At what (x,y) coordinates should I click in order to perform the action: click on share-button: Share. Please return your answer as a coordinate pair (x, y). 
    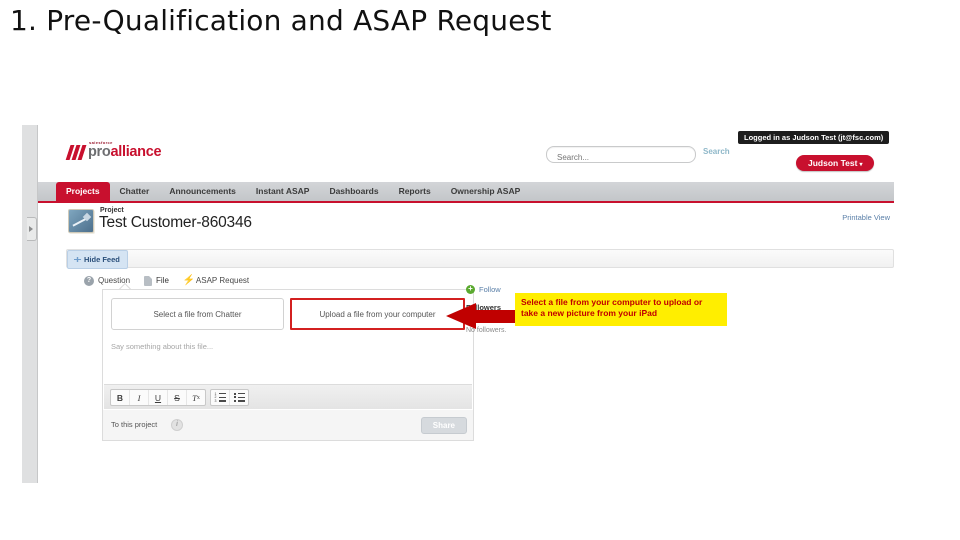
    Looking at the image, I should click on (443, 425).